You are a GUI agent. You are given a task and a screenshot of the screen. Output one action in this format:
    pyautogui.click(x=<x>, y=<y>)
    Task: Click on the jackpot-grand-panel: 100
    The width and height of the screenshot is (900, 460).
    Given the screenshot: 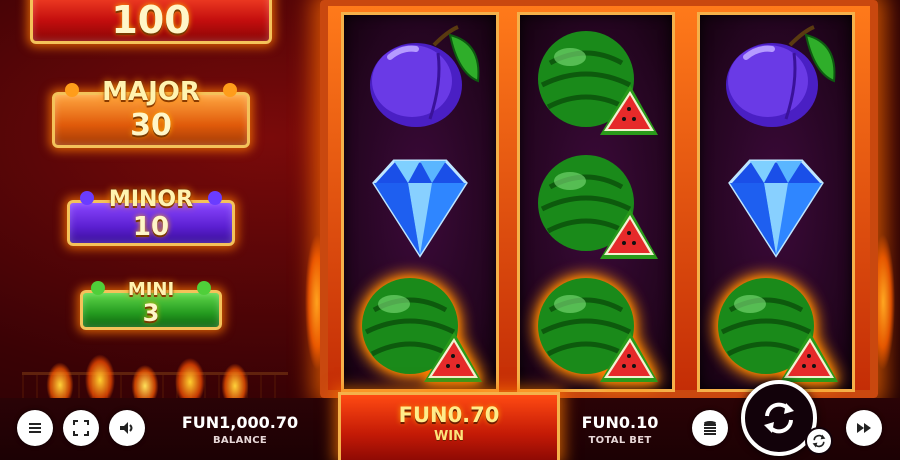 What is the action you would take?
    pyautogui.click(x=151, y=22)
    